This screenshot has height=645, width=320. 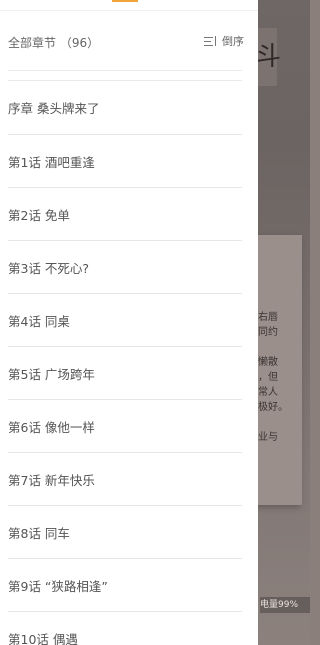 What do you see at coordinates (211, 41) in the screenshot?
I see `sort-icon` at bounding box center [211, 41].